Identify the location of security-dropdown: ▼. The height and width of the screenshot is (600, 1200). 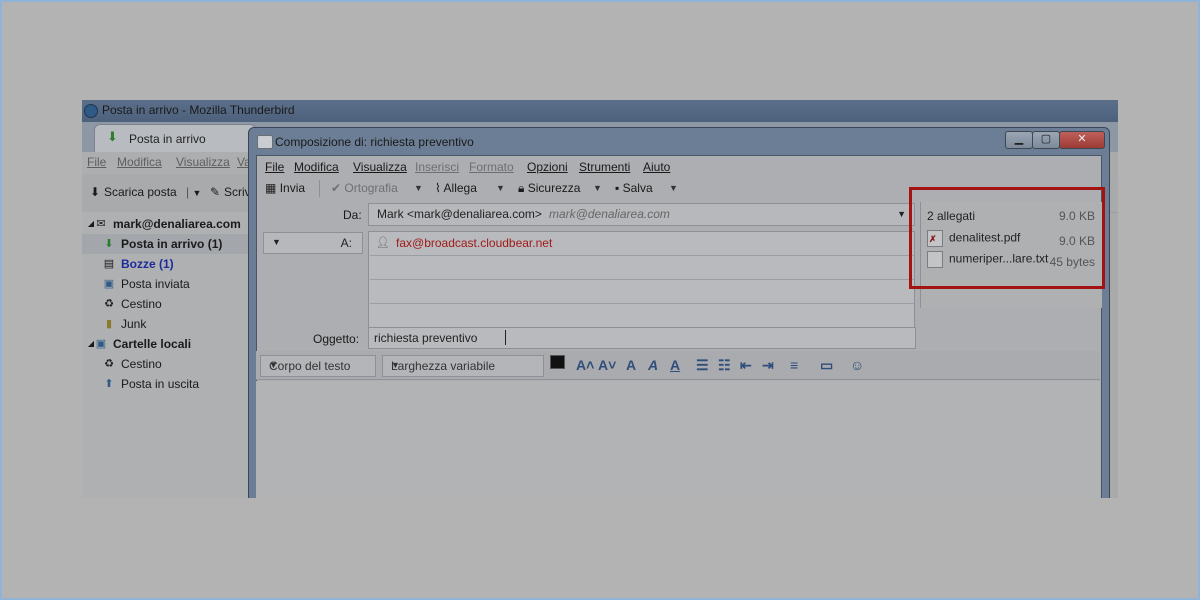
(597, 188).